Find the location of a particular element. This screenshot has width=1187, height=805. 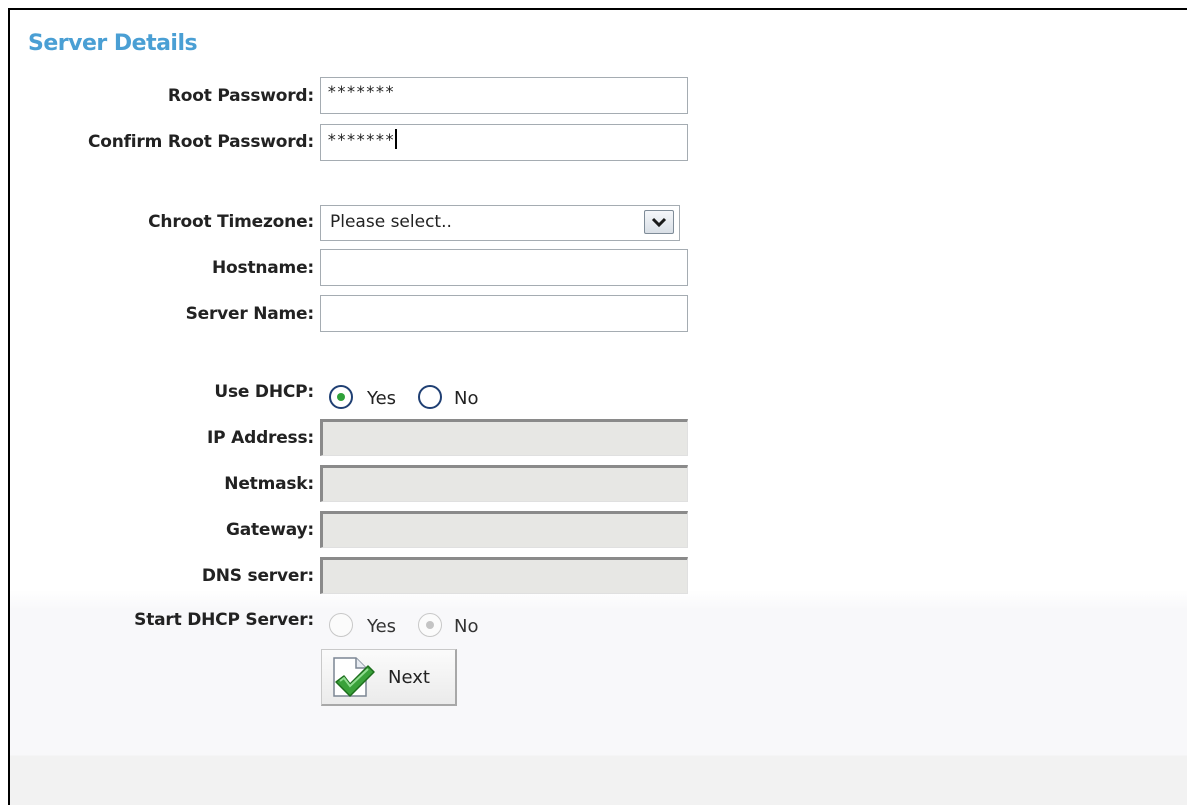

confirm-root-password-field: ******* is located at coordinates (504, 142).